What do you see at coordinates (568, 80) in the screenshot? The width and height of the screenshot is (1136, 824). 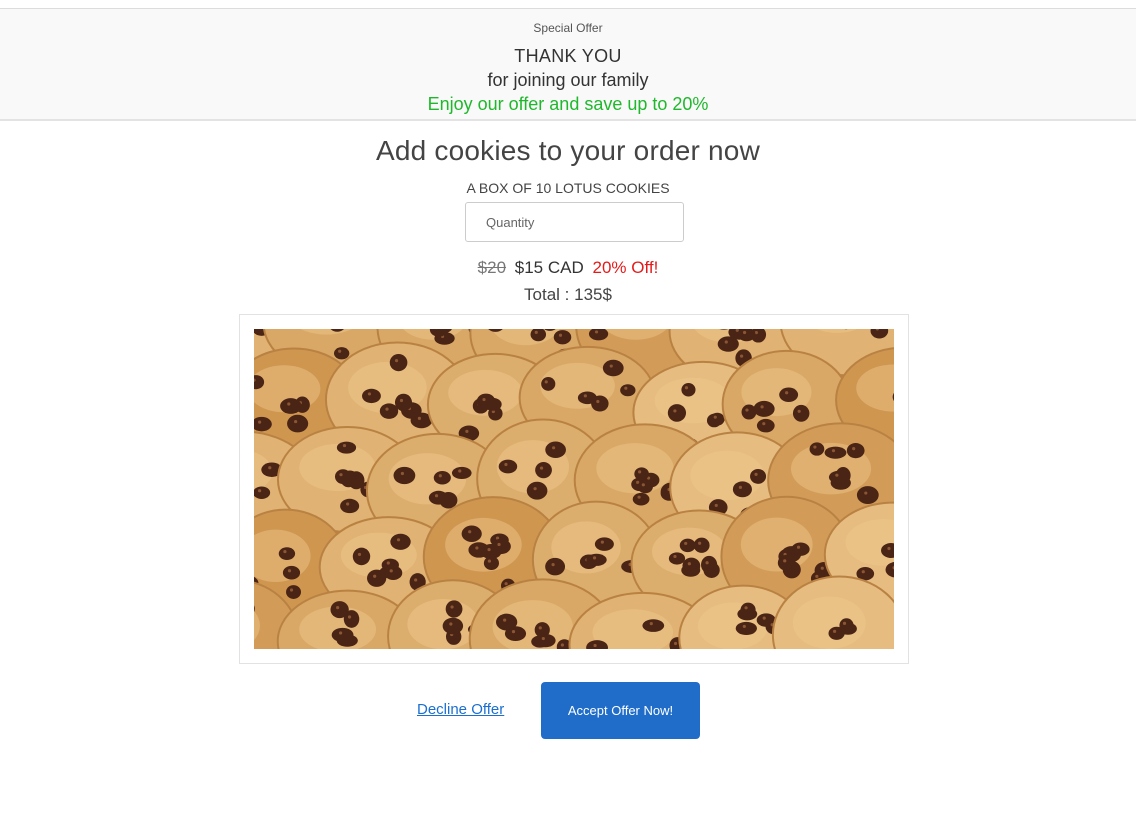 I see `joining-family-text: for joining our family` at bounding box center [568, 80].